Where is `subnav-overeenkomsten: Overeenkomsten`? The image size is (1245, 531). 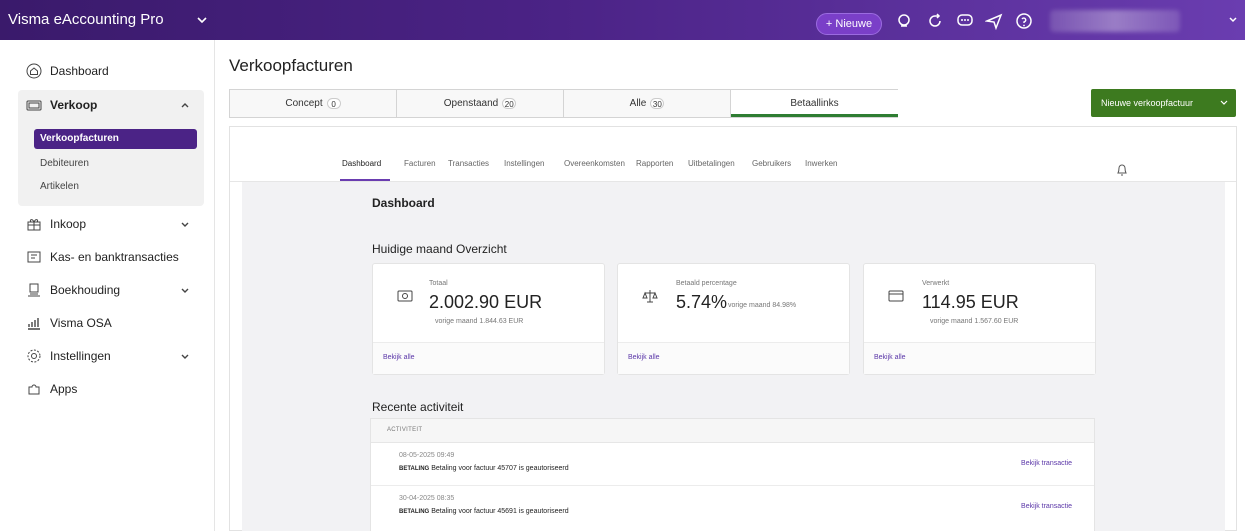
subnav-overeenkomsten: Overeenkomsten is located at coordinates (594, 163).